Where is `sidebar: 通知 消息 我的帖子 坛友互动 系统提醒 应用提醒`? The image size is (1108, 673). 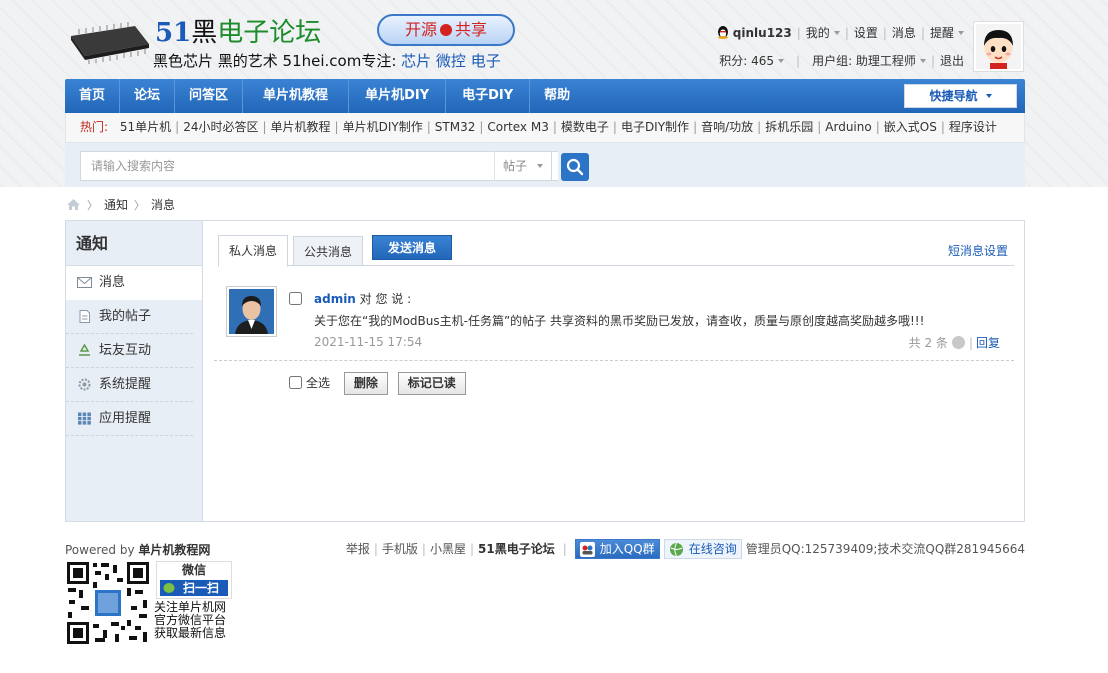 sidebar: 通知 消息 我的帖子 坛友互动 系统提醒 应用提醒 is located at coordinates (134, 371).